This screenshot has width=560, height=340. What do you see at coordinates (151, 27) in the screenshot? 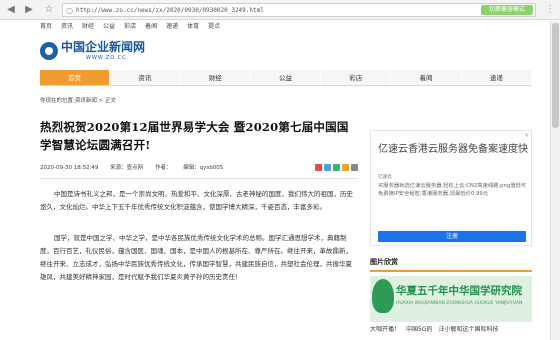
I see `topnav-item: 着闻` at bounding box center [151, 27].